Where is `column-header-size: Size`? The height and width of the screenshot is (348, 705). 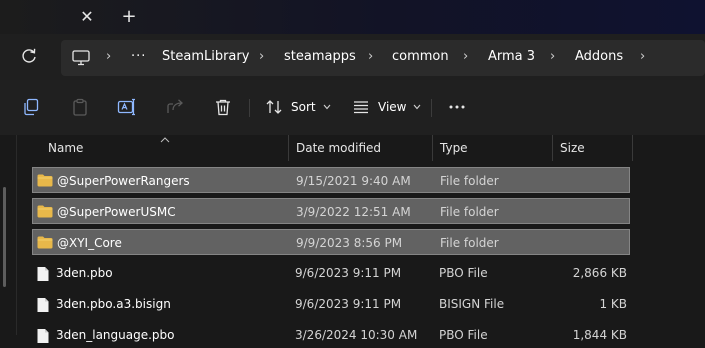
column-header-size: Size is located at coordinates (572, 148).